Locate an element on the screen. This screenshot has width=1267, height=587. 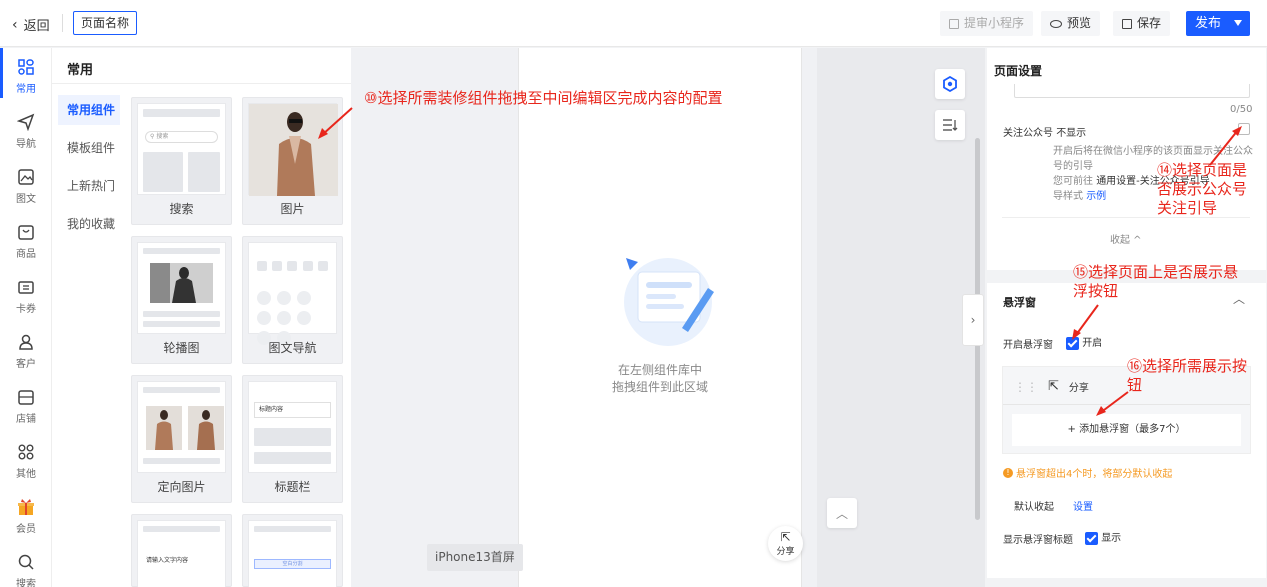
annotation-line: 关注引导 is located at coordinates (1187, 208).